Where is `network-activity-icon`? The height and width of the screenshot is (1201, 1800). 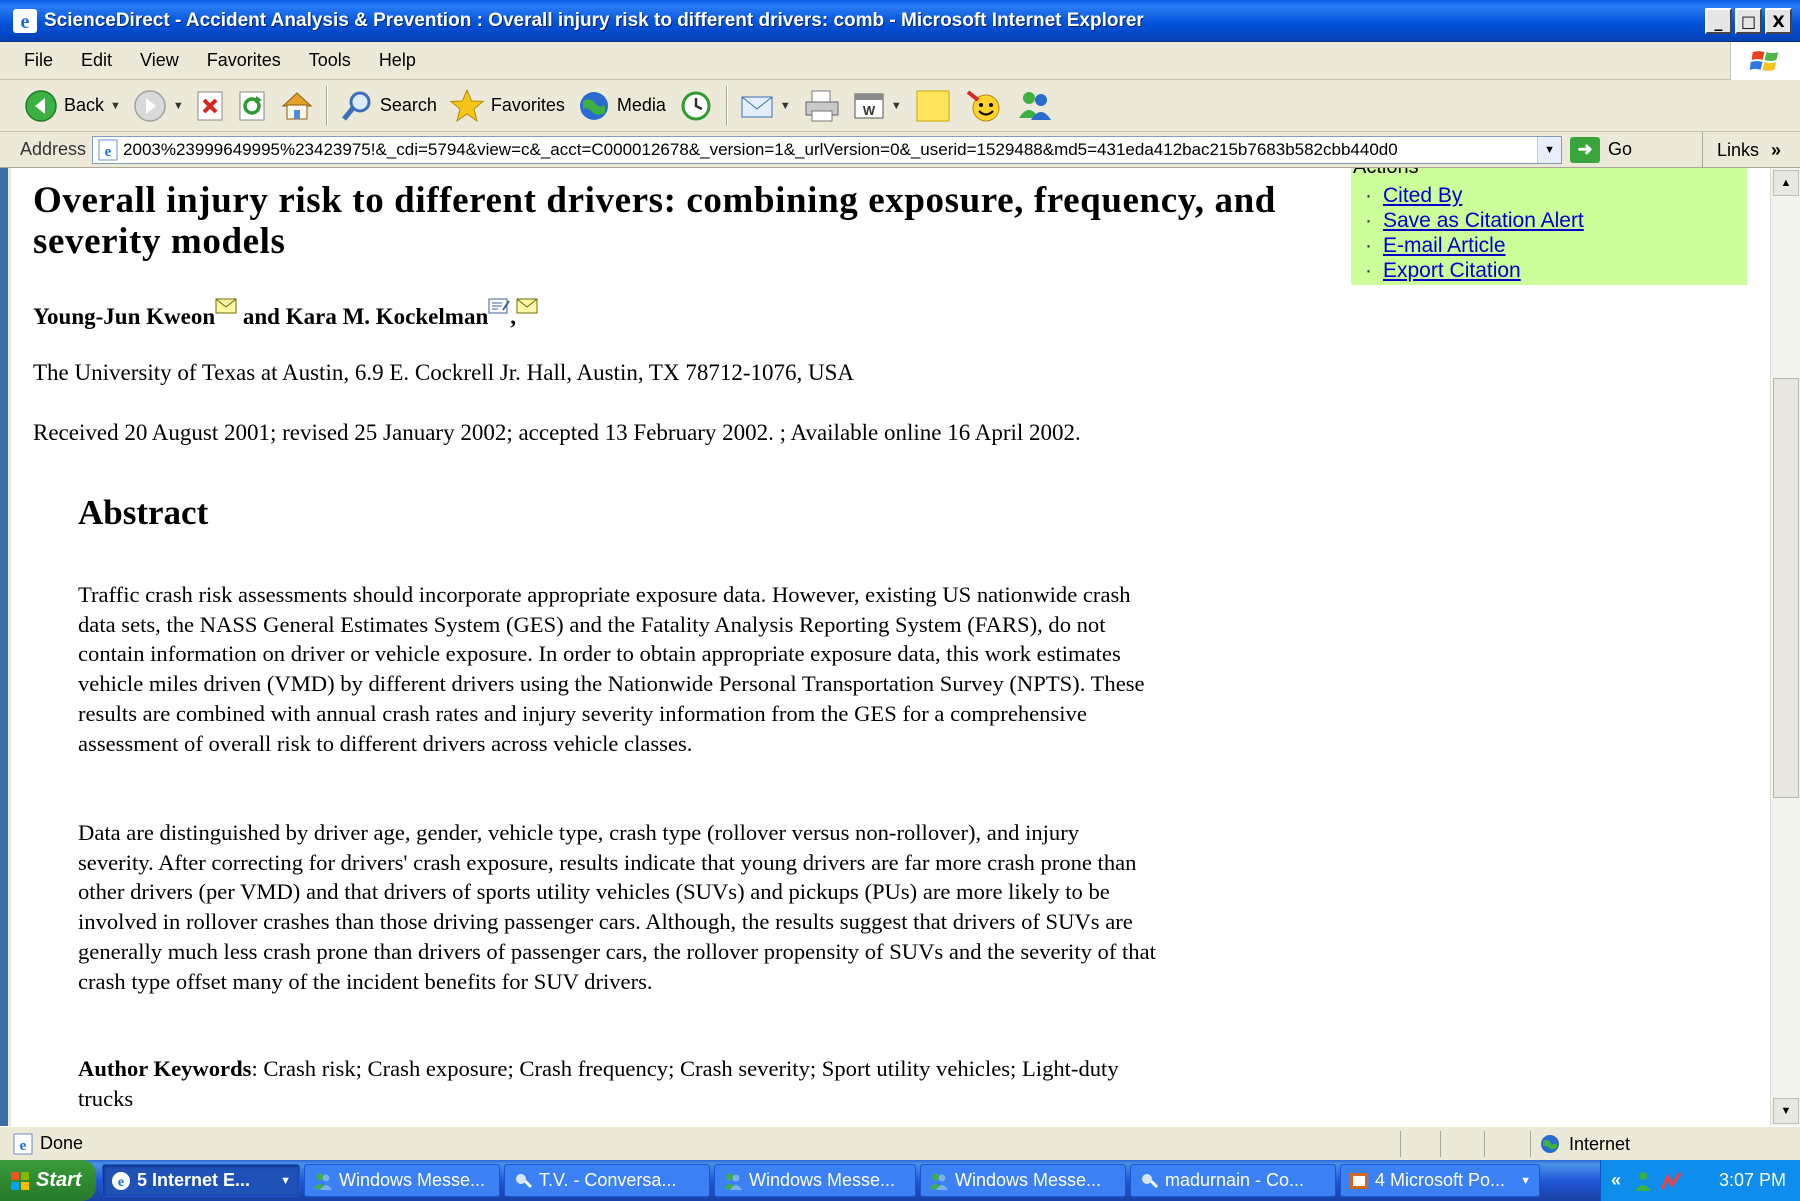
network-activity-icon is located at coordinates (1671, 1181).